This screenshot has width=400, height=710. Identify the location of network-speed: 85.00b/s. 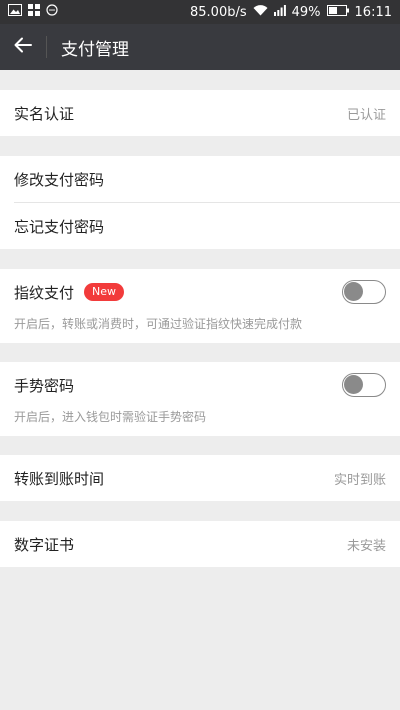
(218, 12).